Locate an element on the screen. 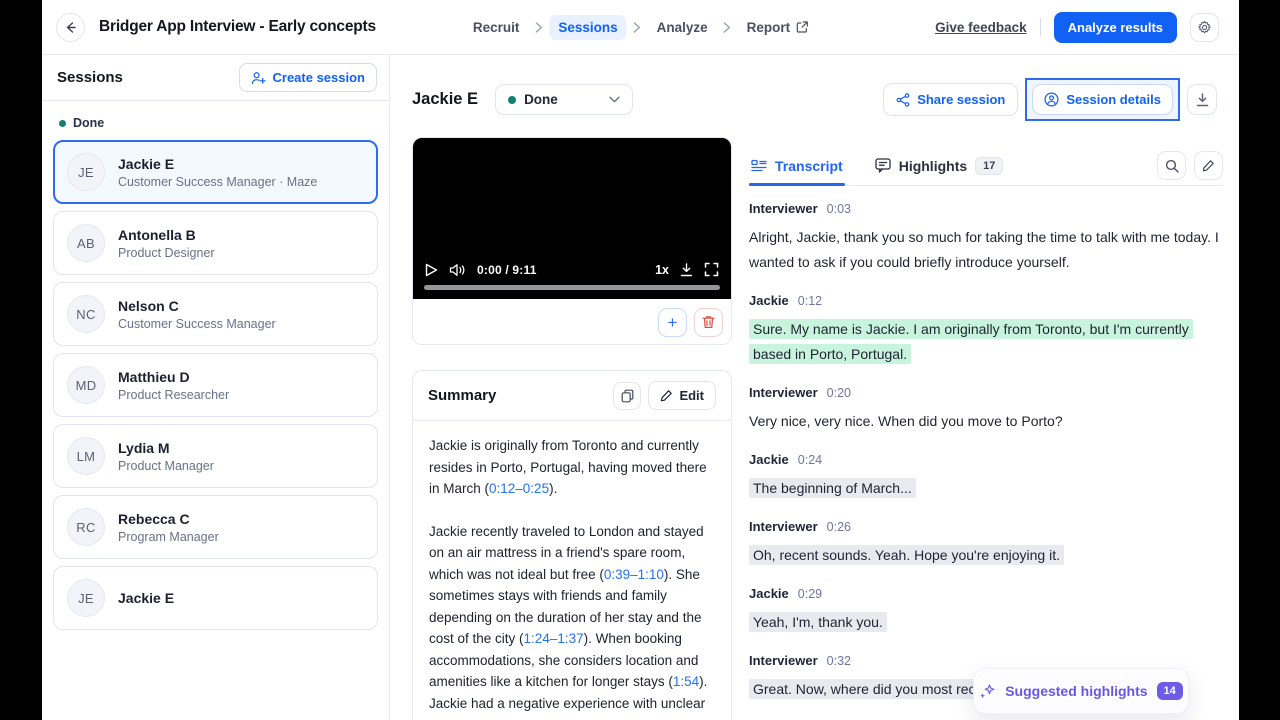 Image resolution: width=1280 pixels, height=720 pixels. chevron-down-icon is located at coordinates (614, 99).